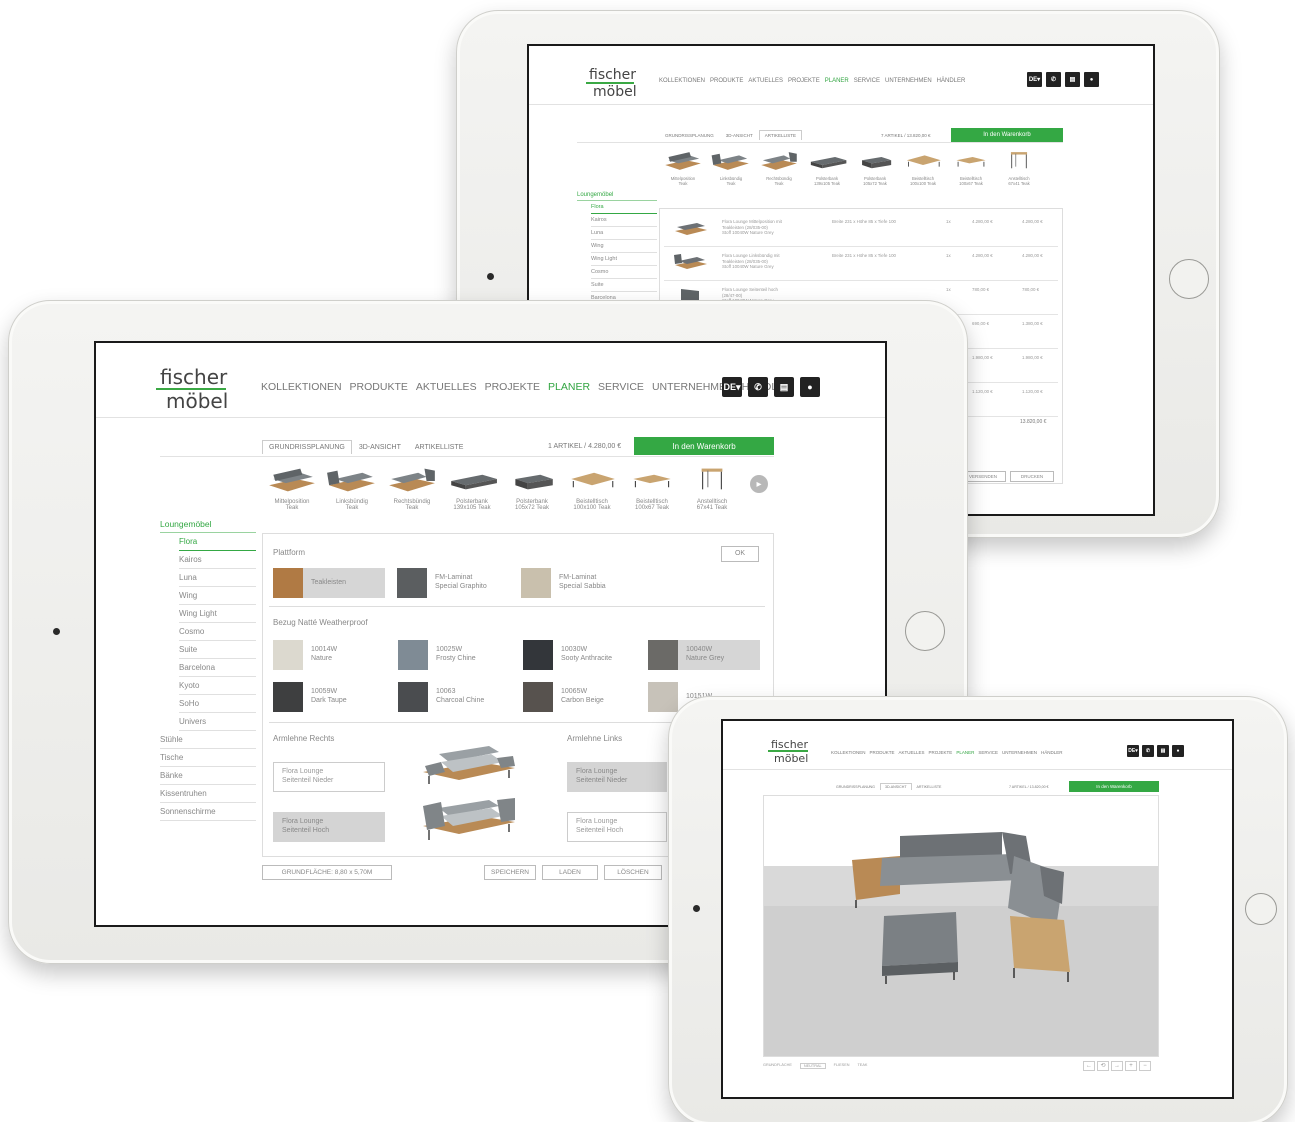 The image size is (1295, 1122). Describe the element at coordinates (327, 872) in the screenshot. I see `area-button: GRUNDFLÄCHE: 8,80 x 5,70M` at that location.